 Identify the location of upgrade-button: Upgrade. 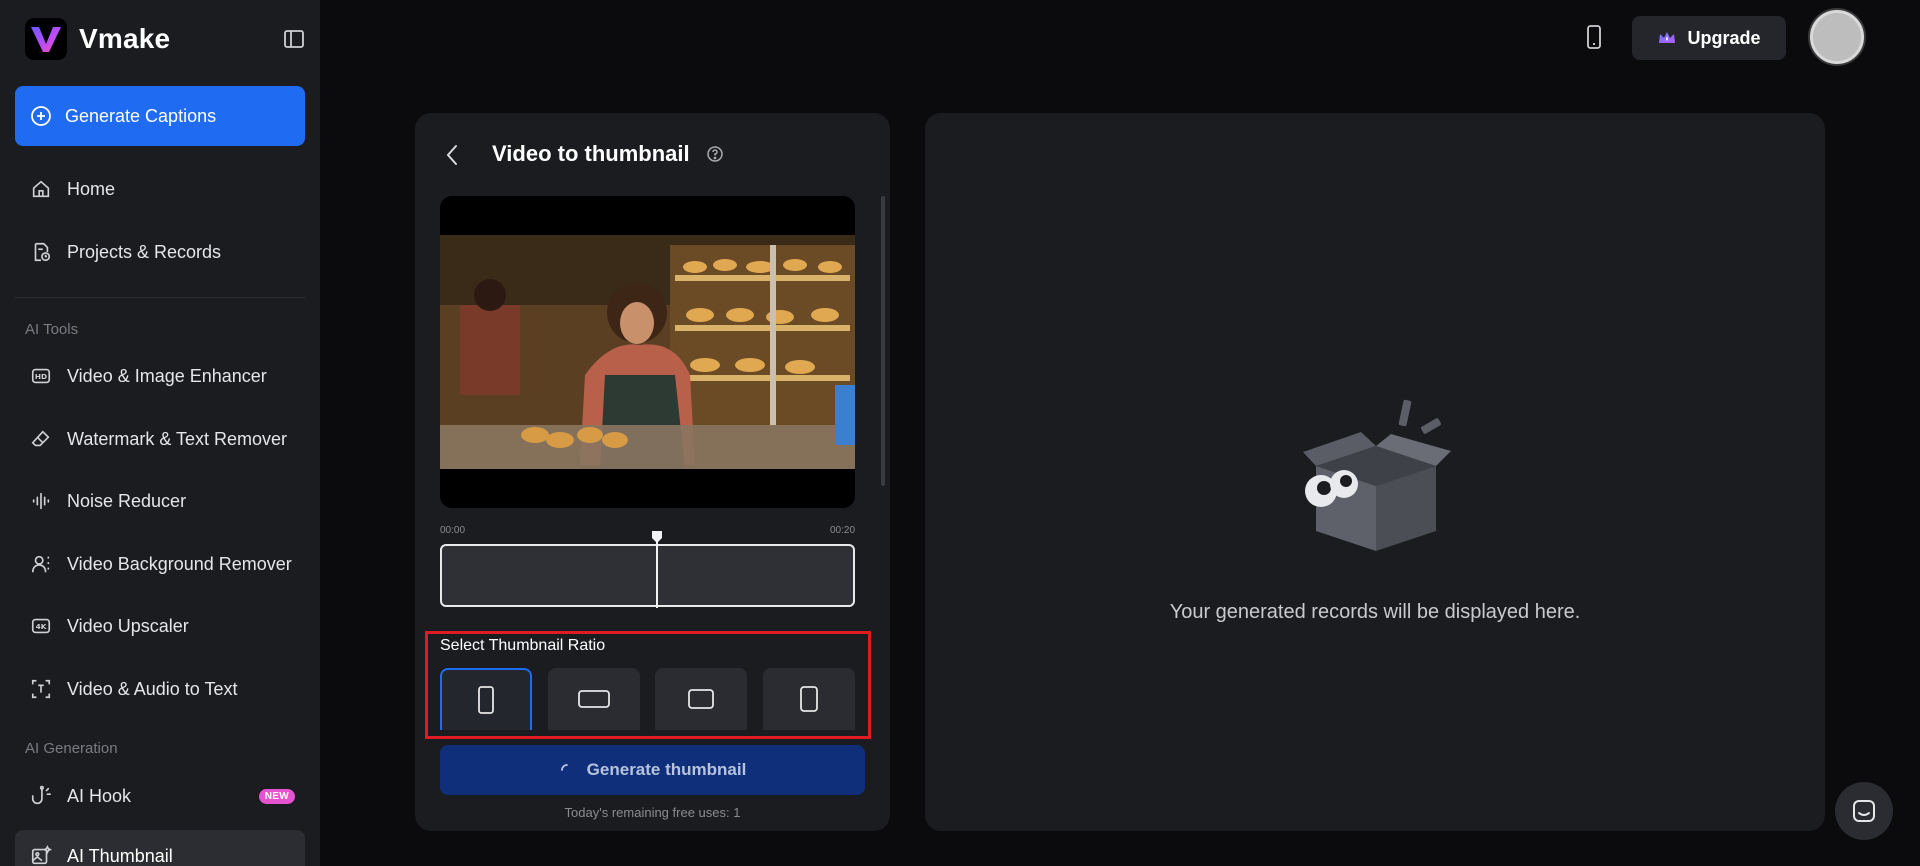
(1709, 38).